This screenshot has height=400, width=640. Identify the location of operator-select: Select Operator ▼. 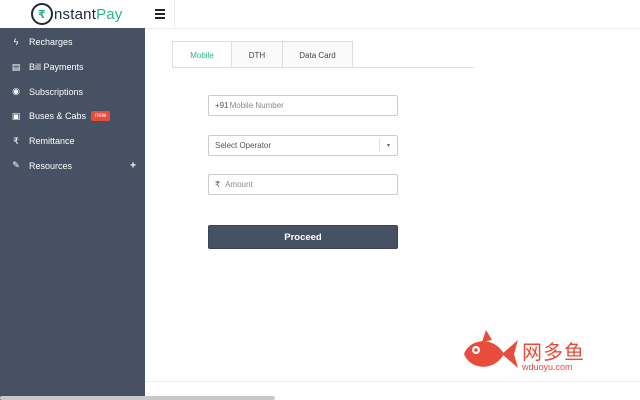
(303, 145).